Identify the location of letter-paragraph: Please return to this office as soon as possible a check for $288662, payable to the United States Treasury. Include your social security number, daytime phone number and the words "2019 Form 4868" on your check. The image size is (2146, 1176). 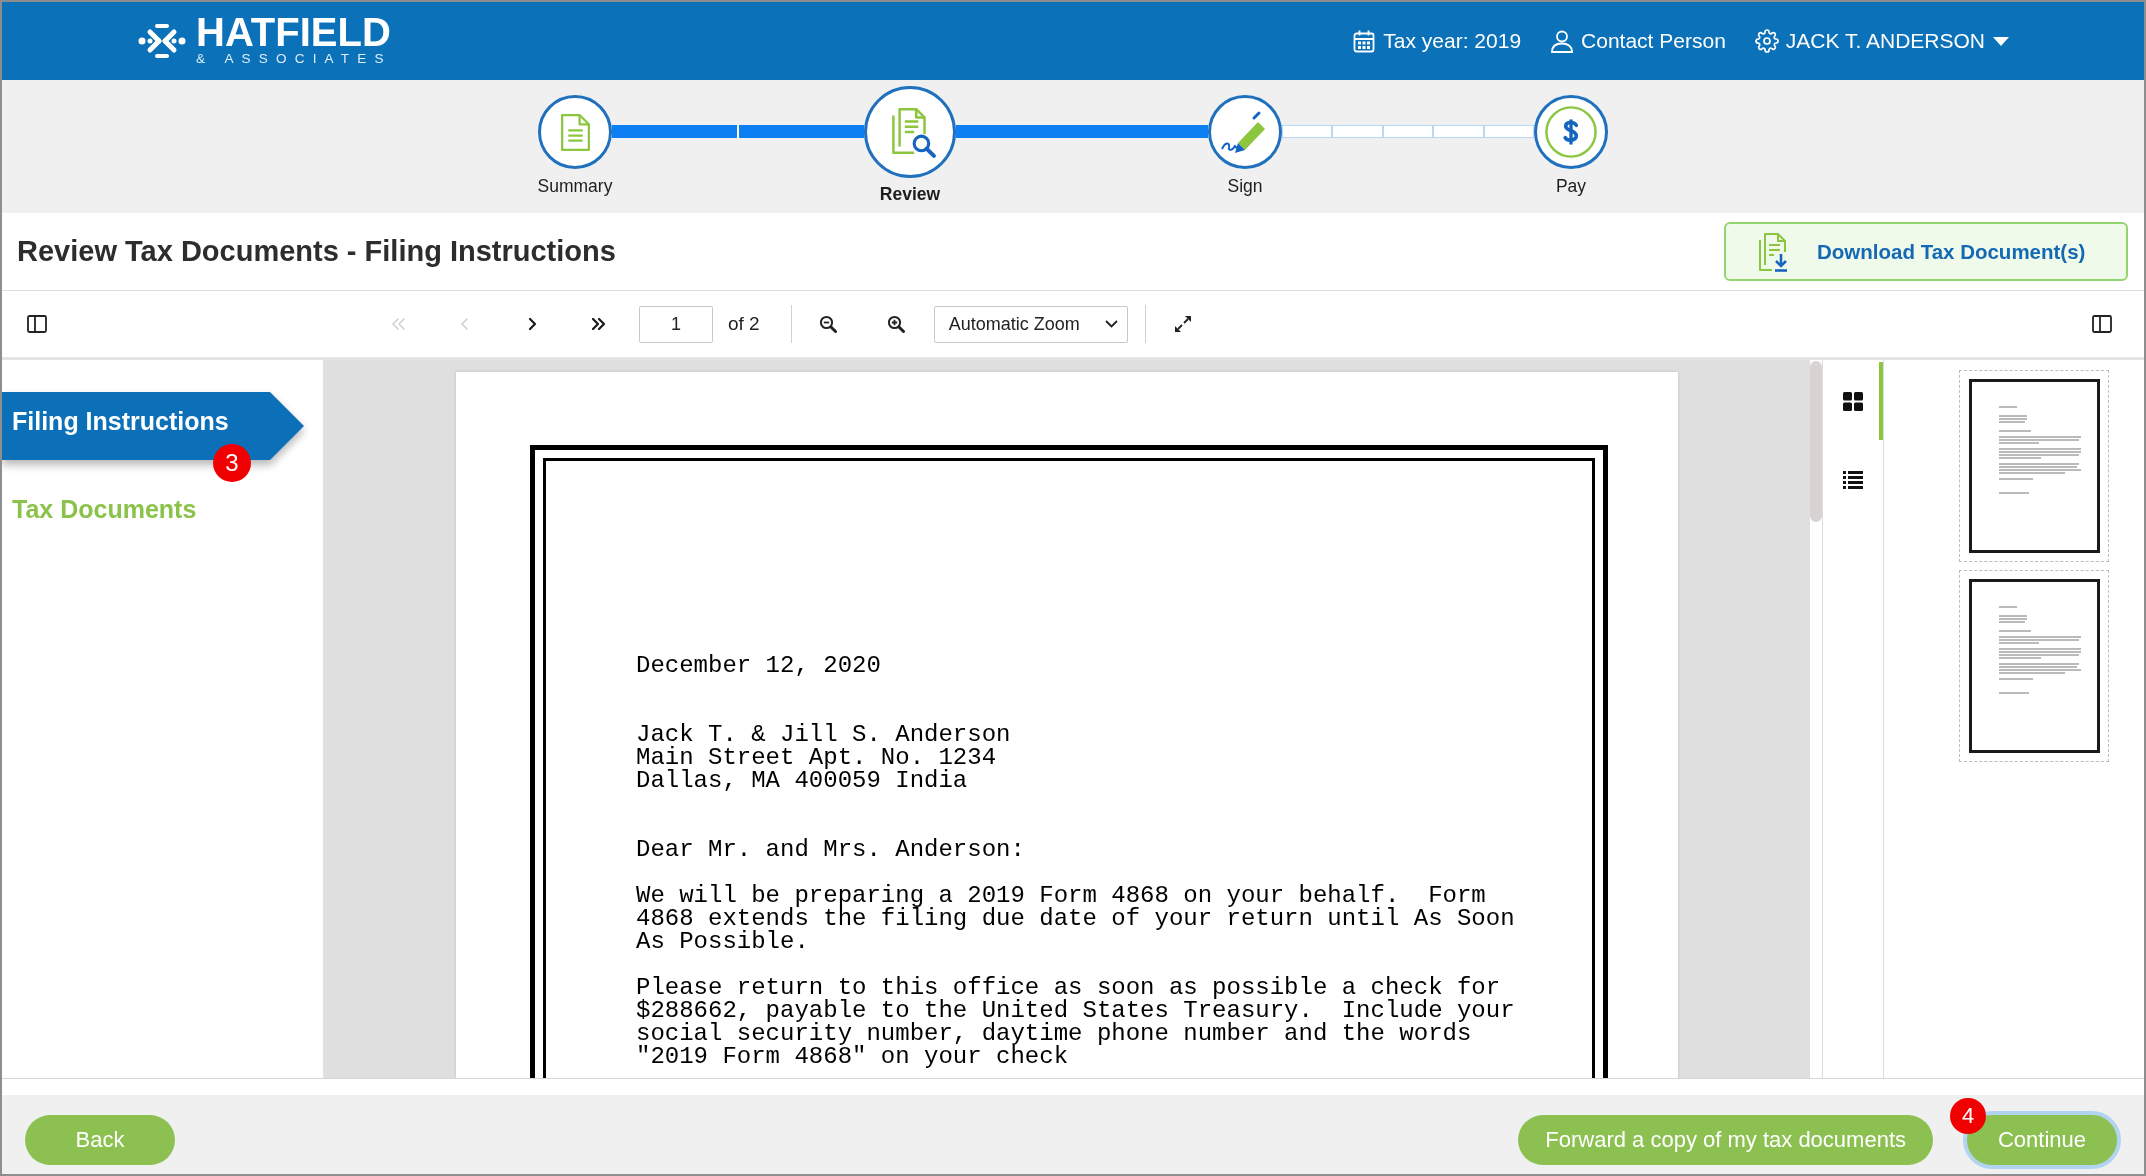
(1075, 1022).